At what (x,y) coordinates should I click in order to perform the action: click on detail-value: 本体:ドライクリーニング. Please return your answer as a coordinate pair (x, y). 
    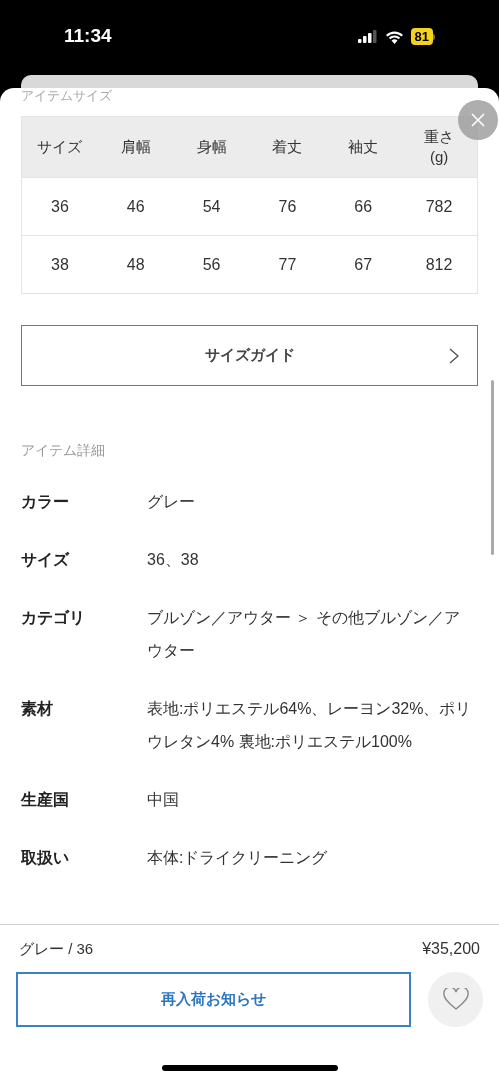
    Looking at the image, I should click on (238, 858).